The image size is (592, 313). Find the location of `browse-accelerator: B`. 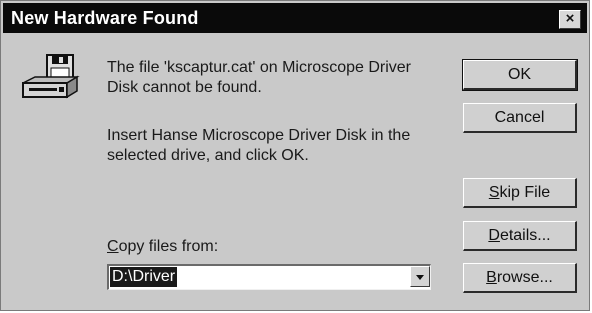

browse-accelerator: B is located at coordinates (491, 277).